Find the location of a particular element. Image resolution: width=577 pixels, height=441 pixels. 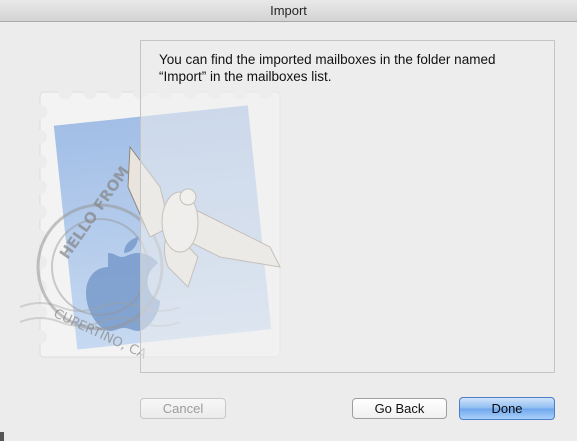

window-edge-marker is located at coordinates (2, 436).